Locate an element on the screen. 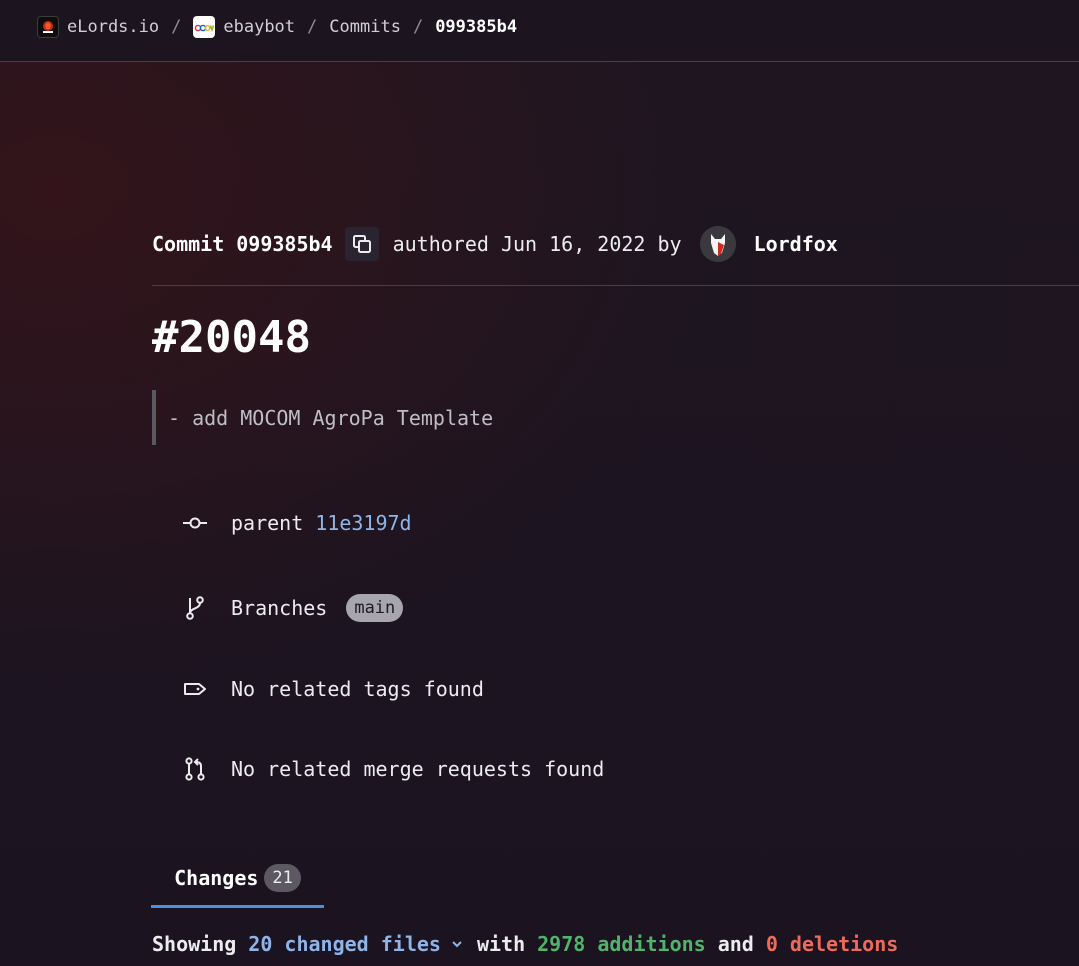 The image size is (1079, 966). commit-description: - add MOCOM AgroPa Template is located at coordinates (322, 417).